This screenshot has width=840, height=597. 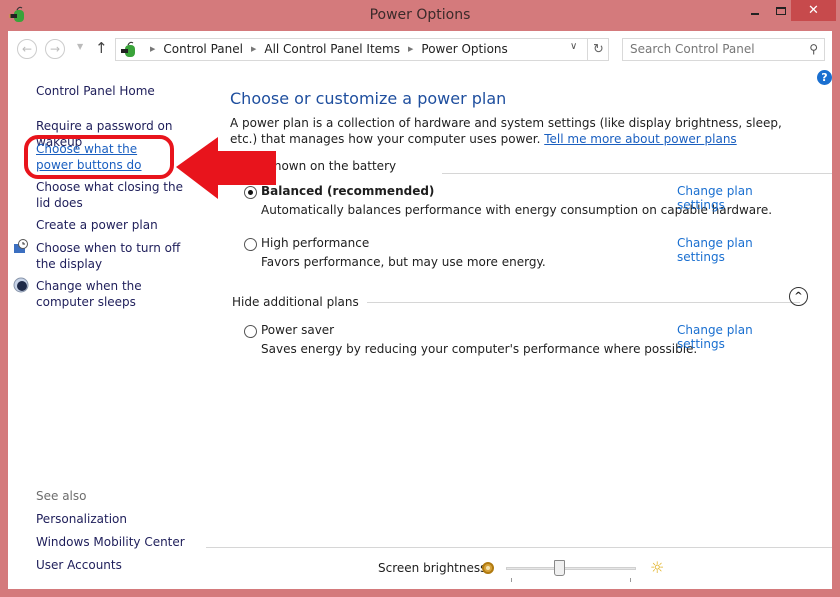 I want to click on window-title: Power Options, so click(x=420, y=15).